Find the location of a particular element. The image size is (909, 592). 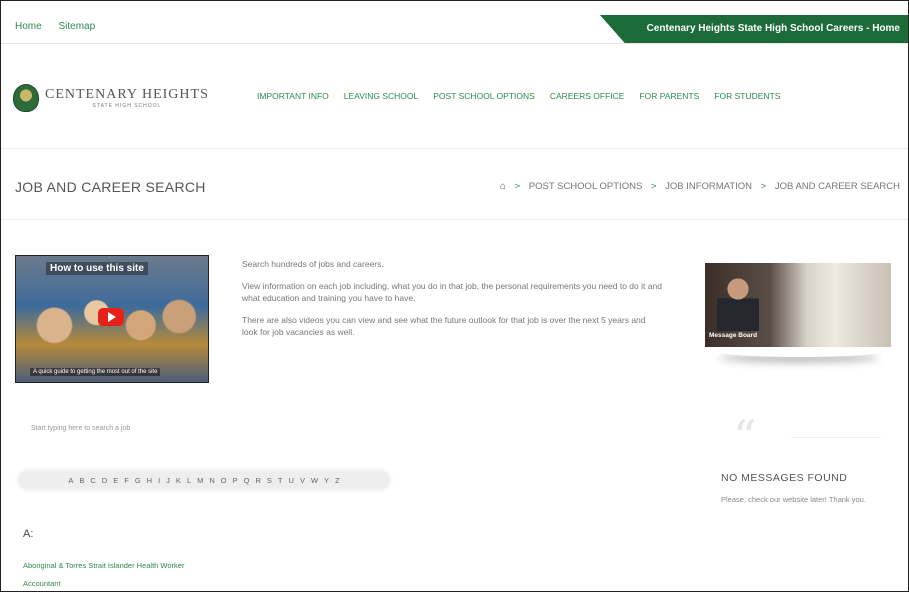

divider is located at coordinates (836, 437).